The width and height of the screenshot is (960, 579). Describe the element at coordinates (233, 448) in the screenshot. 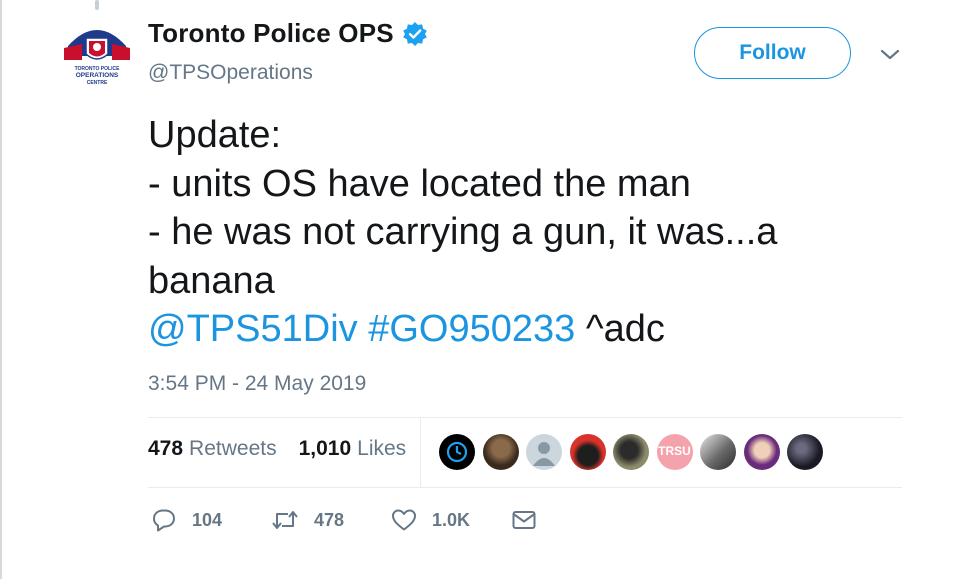

I see `retweets-label: Retweets` at that location.